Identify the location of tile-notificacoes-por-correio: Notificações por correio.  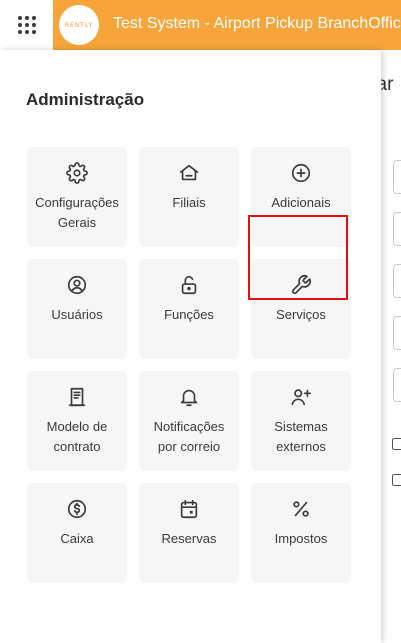
(189, 421).